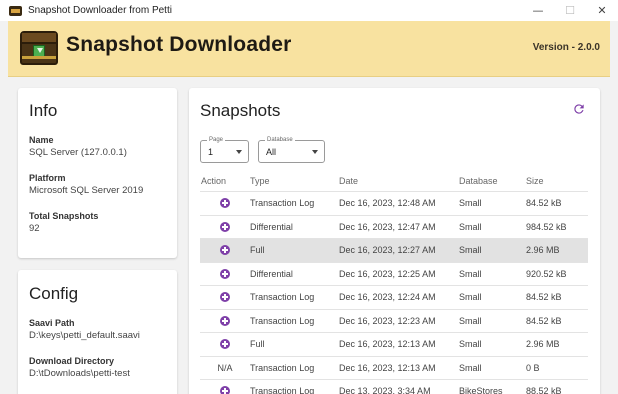 This screenshot has width=618, height=394. Describe the element at coordinates (546, 273) in the screenshot. I see `size-cell: 920.52 kB` at that location.